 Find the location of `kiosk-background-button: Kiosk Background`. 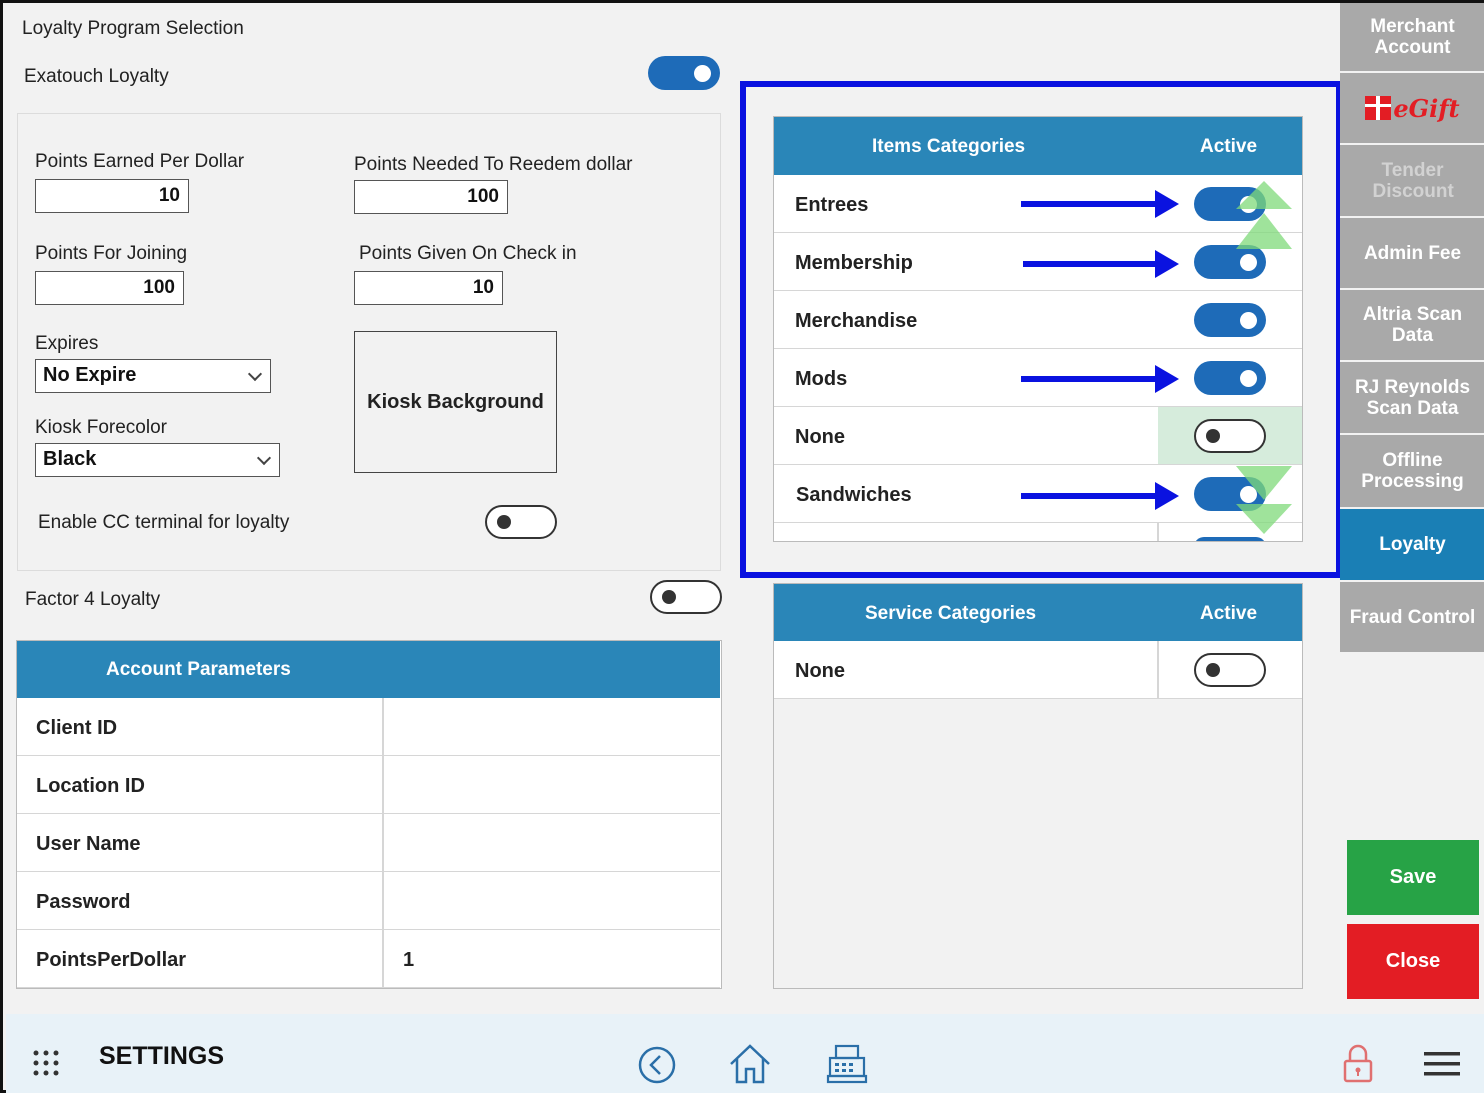

kiosk-background-button: Kiosk Background is located at coordinates (455, 402).